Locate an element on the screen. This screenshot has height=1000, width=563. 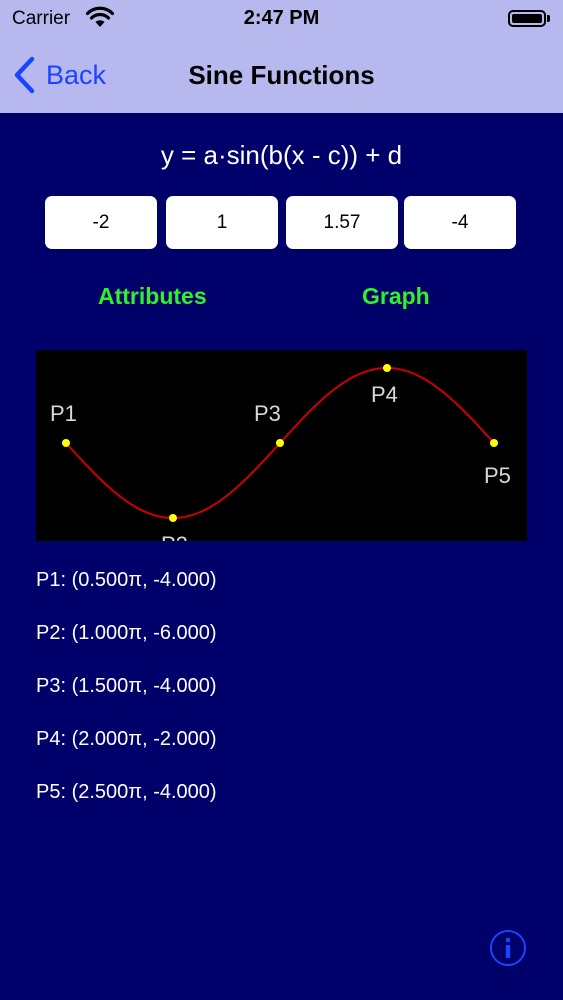
navigation-bar: Back Sine Functions is located at coordinates (281, 76).